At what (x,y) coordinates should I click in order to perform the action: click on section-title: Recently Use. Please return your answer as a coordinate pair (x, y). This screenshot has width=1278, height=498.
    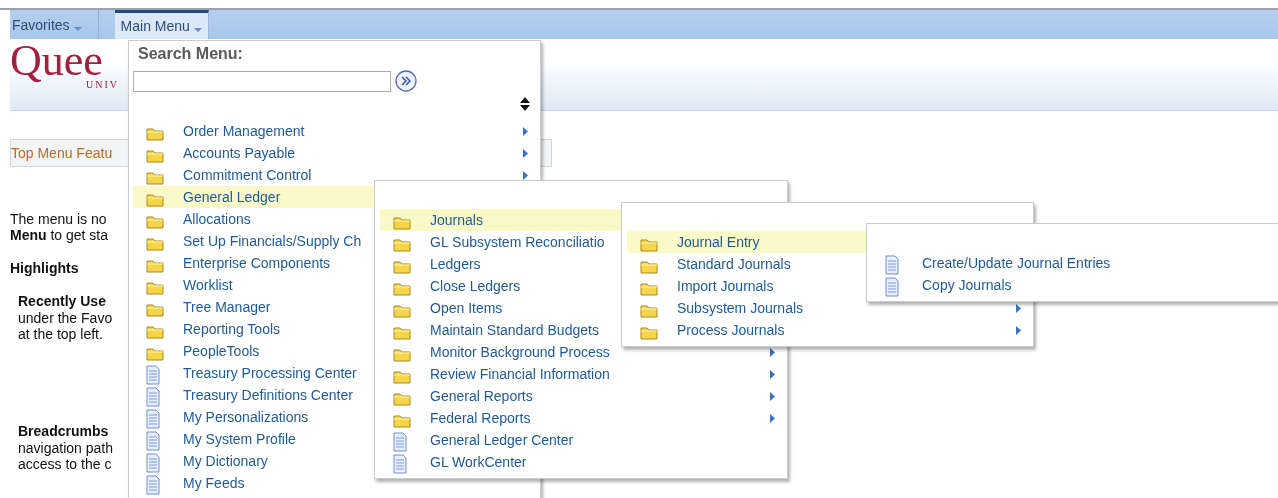
    Looking at the image, I should click on (62, 301).